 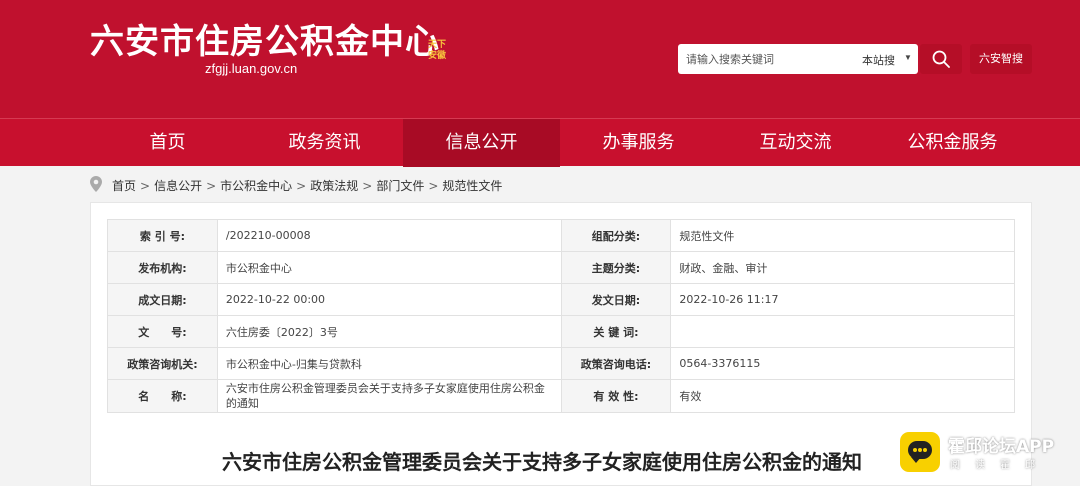 What do you see at coordinates (472, 186) in the screenshot?
I see `breadcrumb-normative-docs: 规范性文件` at bounding box center [472, 186].